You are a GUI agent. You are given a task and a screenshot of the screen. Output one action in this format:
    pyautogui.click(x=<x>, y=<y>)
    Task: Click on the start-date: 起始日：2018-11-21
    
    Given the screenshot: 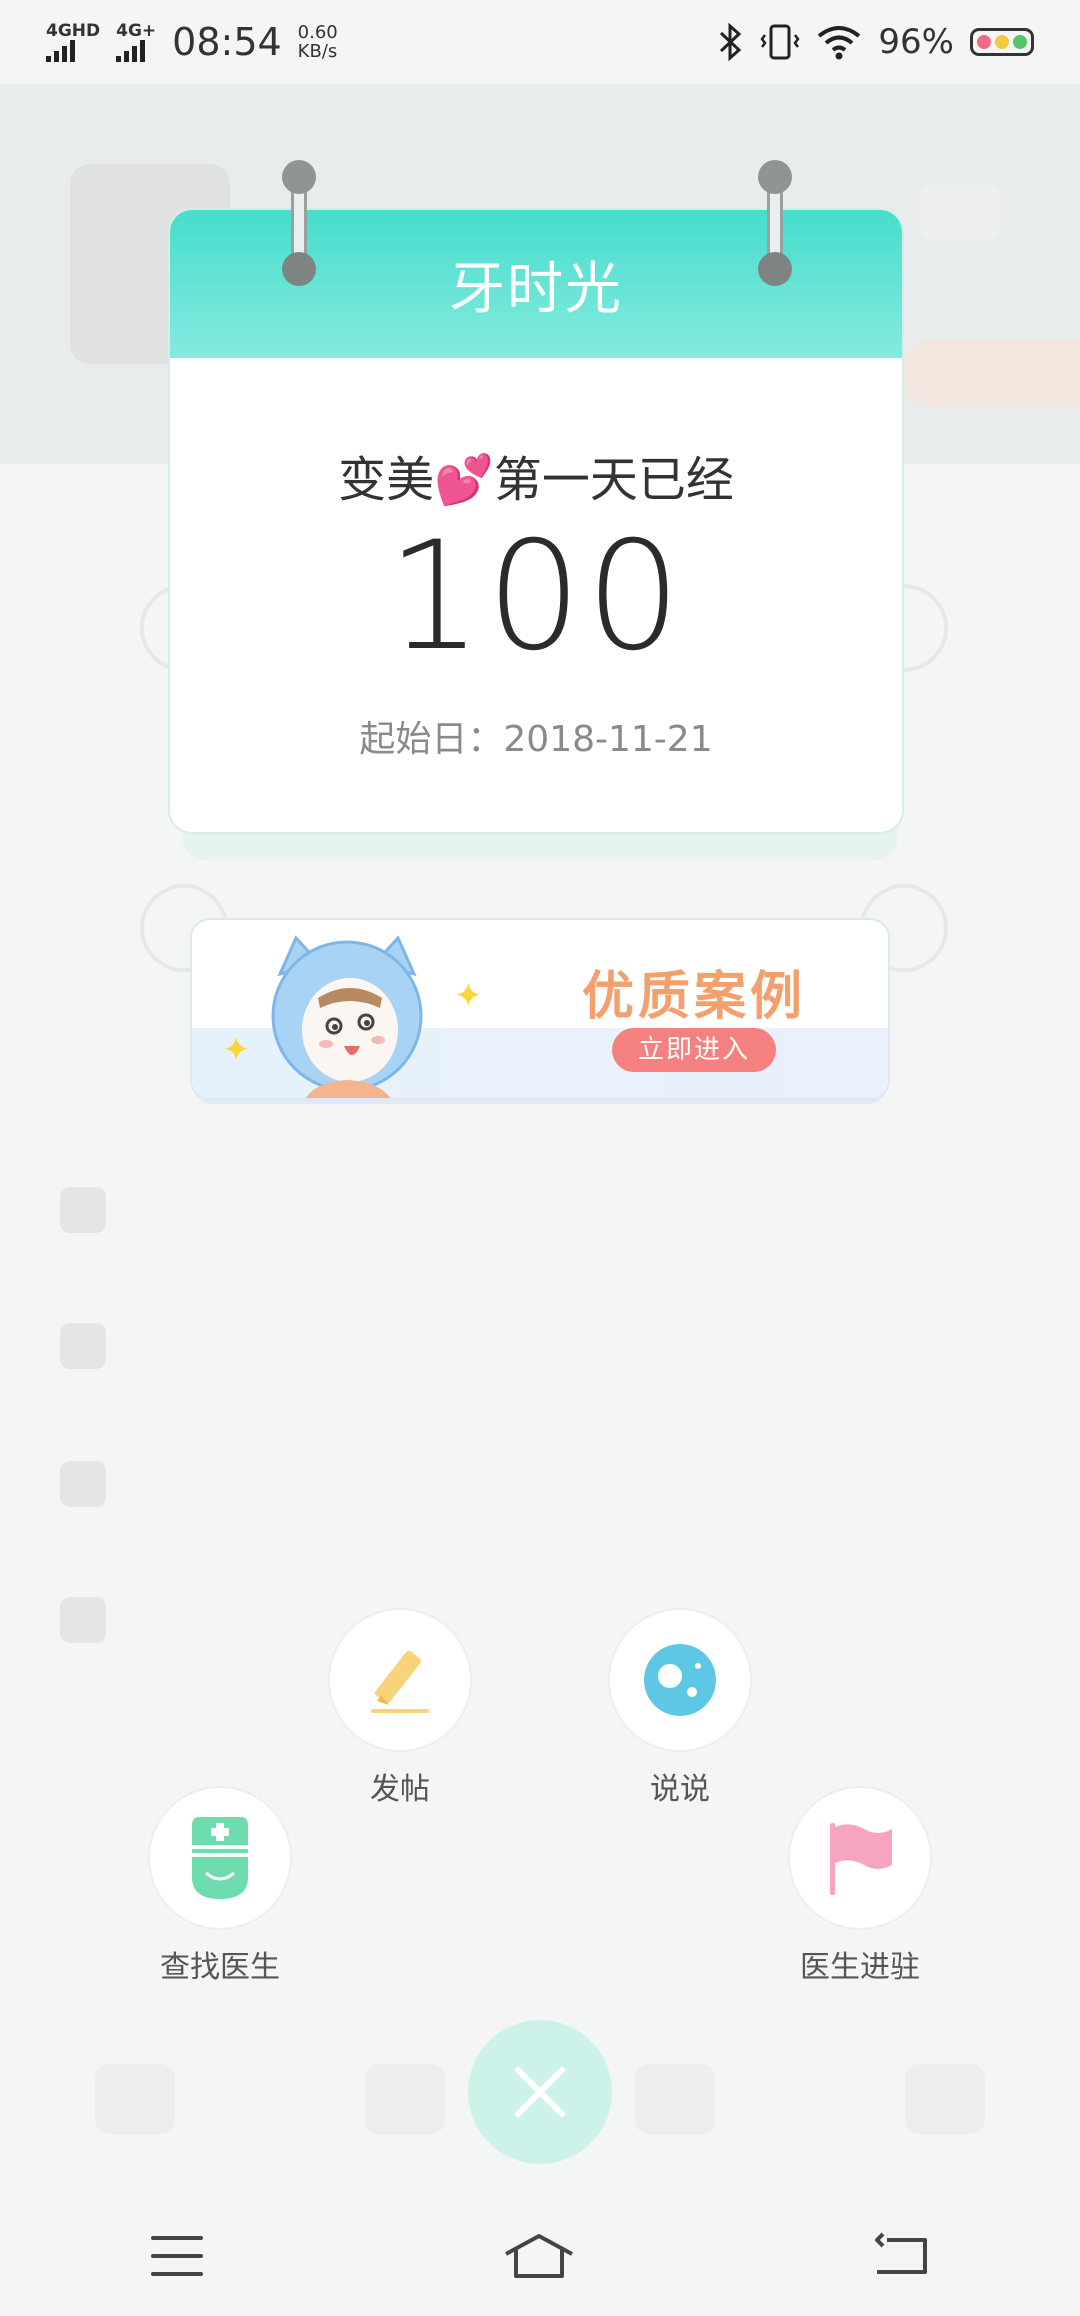 What is the action you would take?
    pyautogui.click(x=536, y=739)
    